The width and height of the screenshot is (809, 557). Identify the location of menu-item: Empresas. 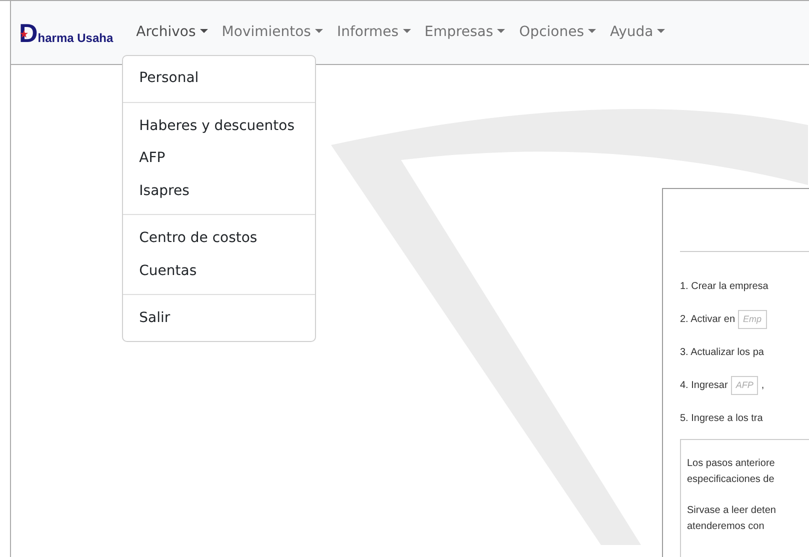
(465, 32).